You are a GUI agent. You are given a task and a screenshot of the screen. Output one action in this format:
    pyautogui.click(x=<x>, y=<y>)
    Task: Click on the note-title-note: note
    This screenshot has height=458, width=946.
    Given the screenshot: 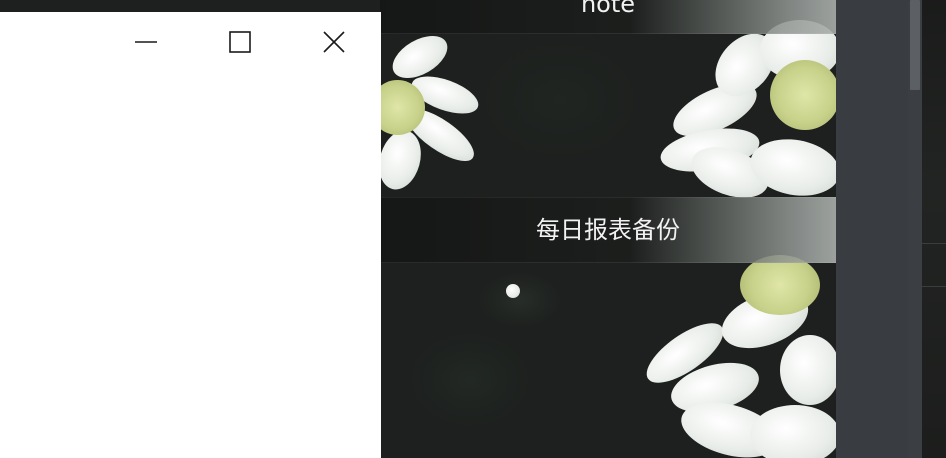 What is the action you would take?
    pyautogui.click(x=608, y=17)
    